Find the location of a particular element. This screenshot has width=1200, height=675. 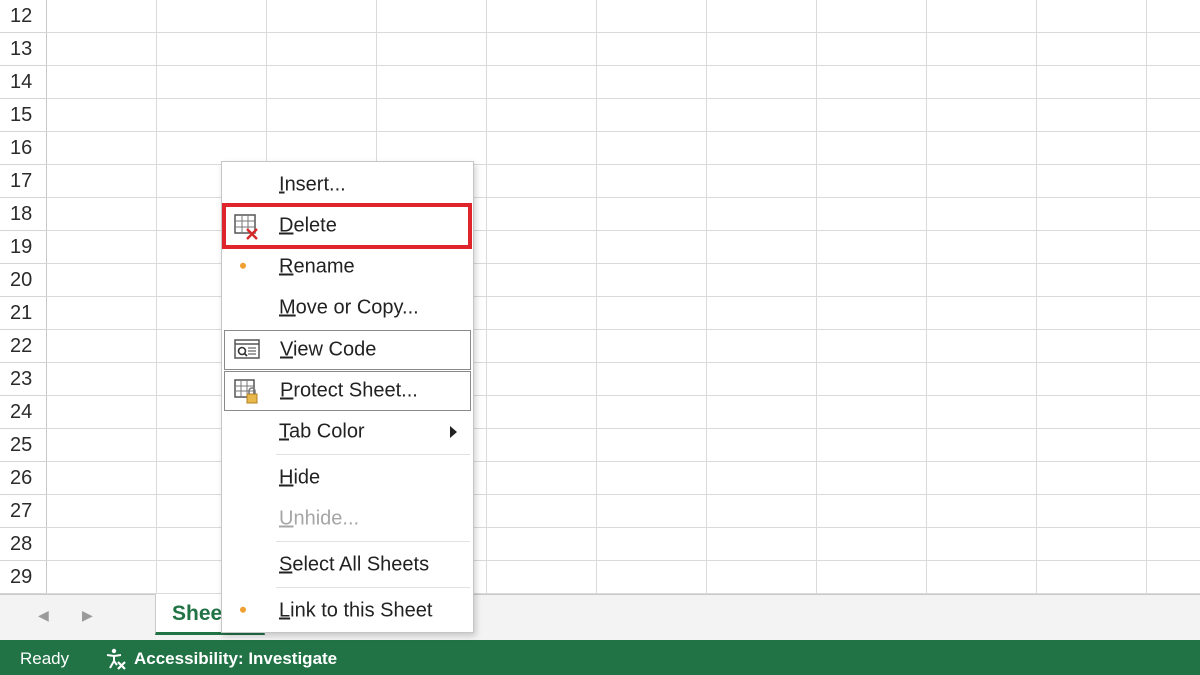

scroll-tabs-right-icon: ▶ is located at coordinates (87, 615).